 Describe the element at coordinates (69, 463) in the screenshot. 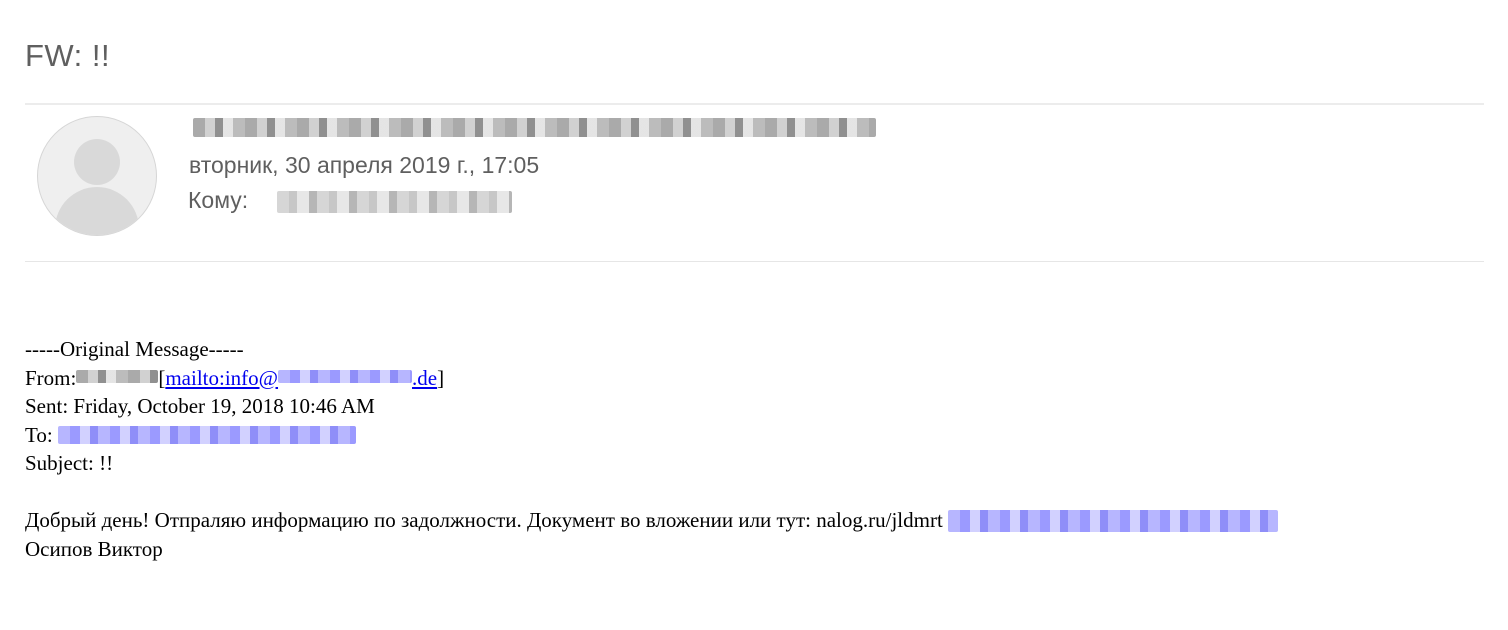

I see `forwarded-subject-line: Subject: !!` at that location.